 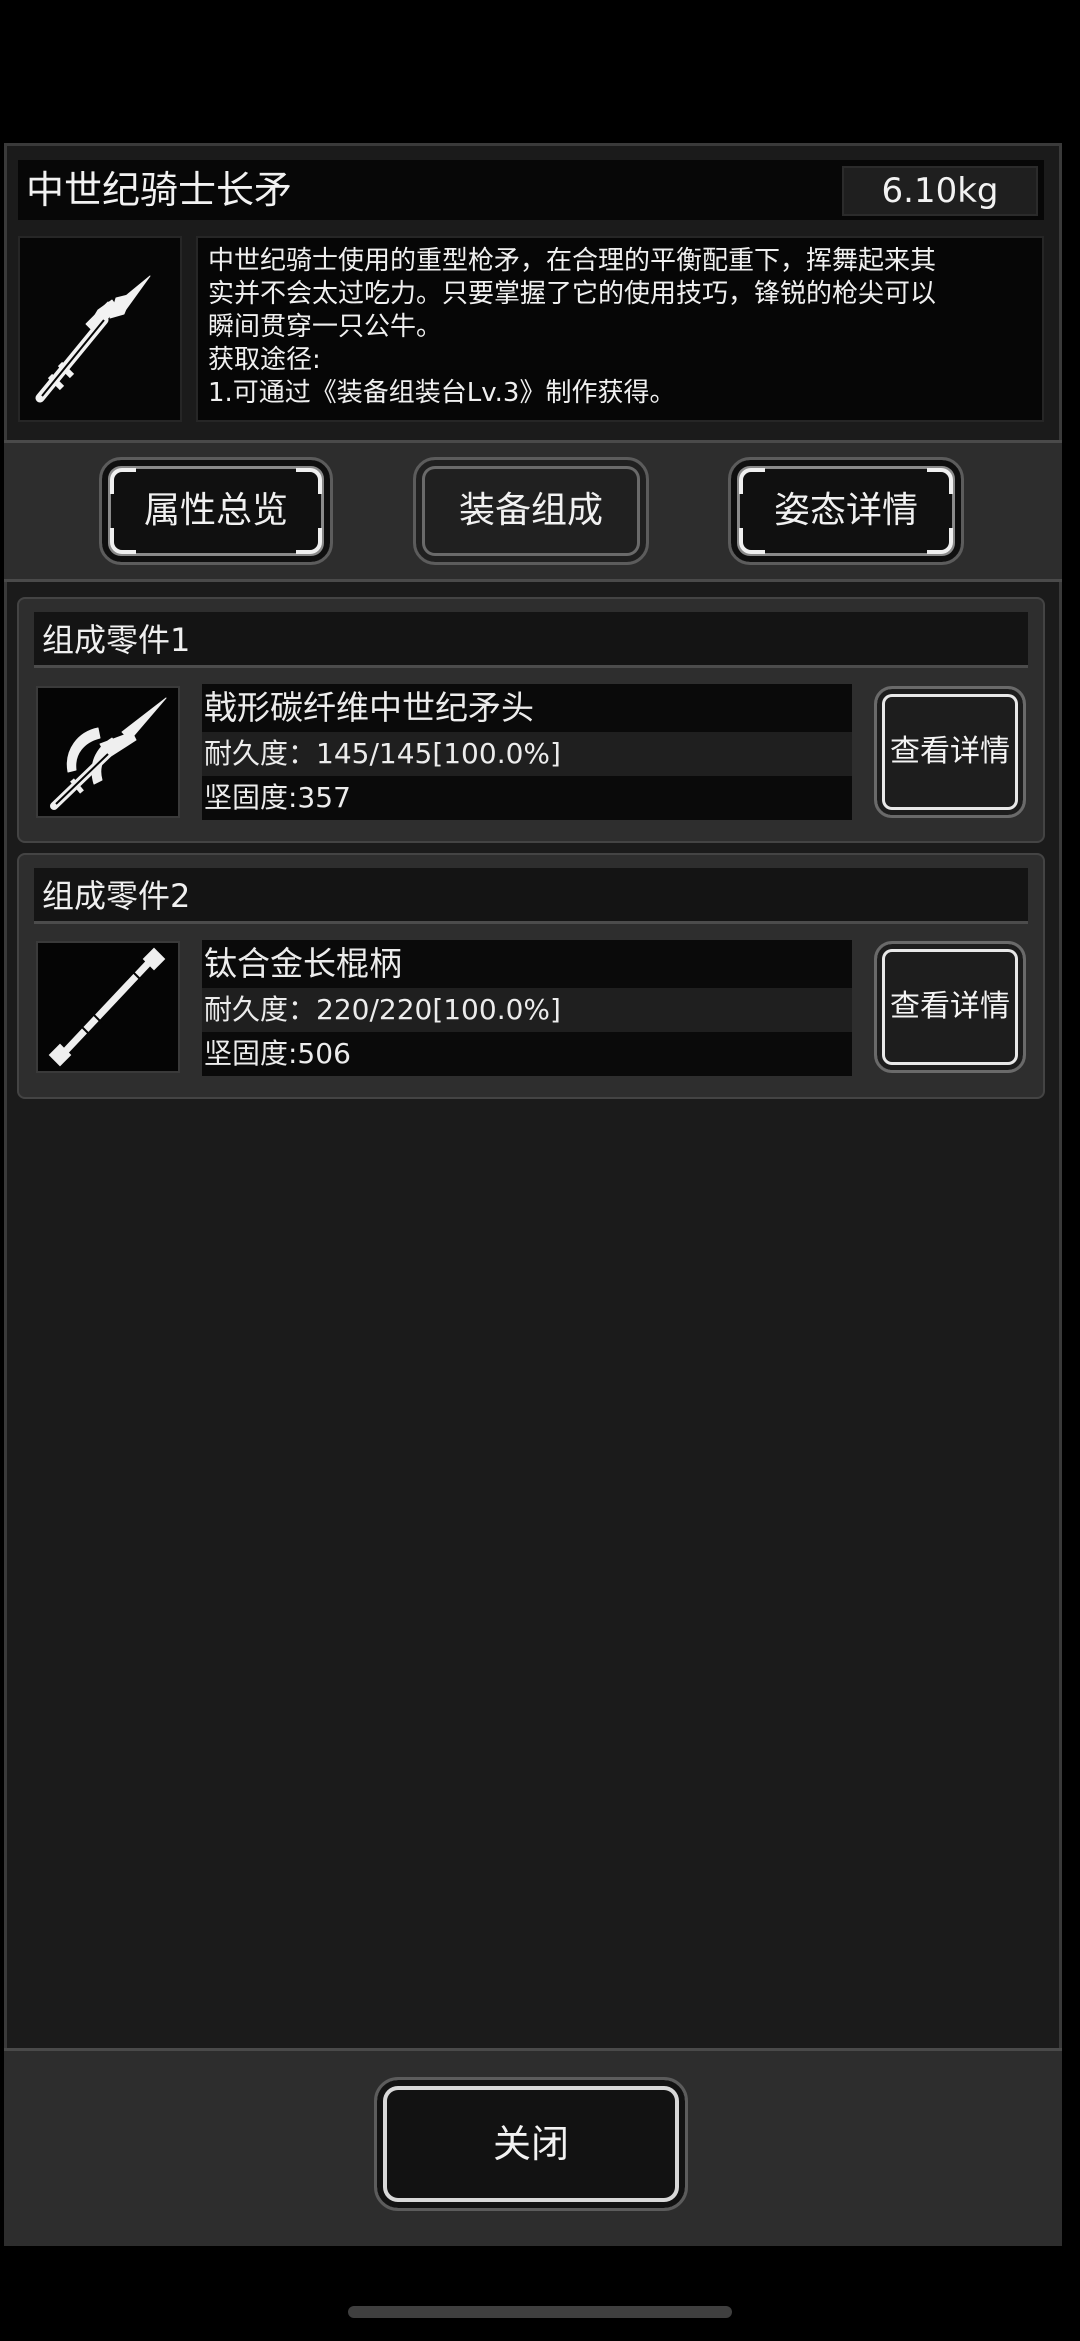 I want to click on spear-icon, so click(x=93, y=339).